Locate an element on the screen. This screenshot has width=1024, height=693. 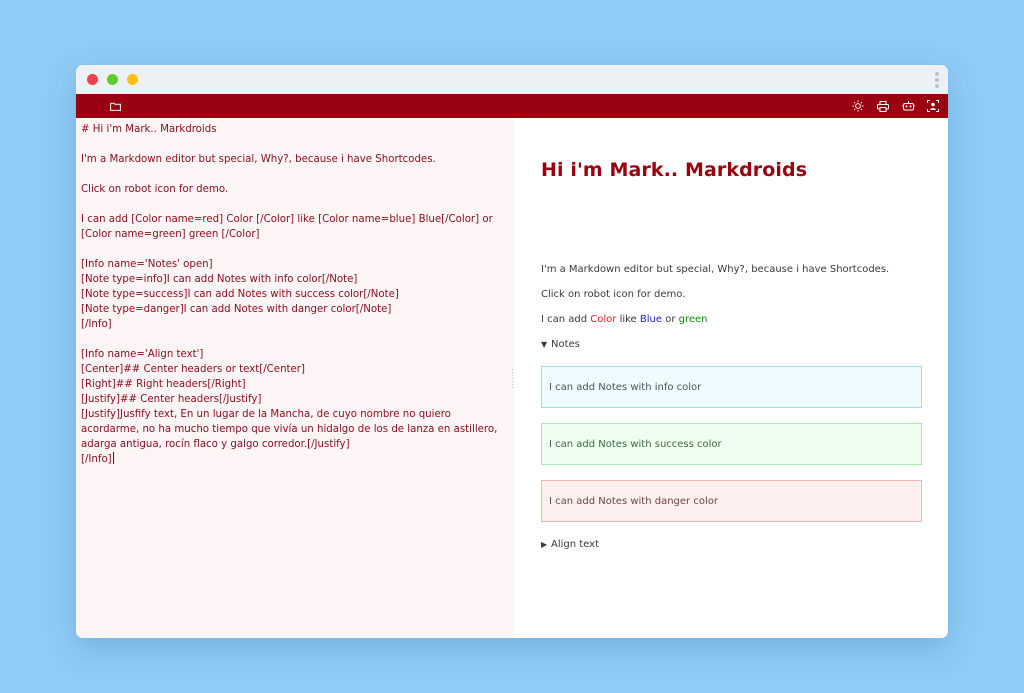
minimize-window-button is located at coordinates (112, 79).